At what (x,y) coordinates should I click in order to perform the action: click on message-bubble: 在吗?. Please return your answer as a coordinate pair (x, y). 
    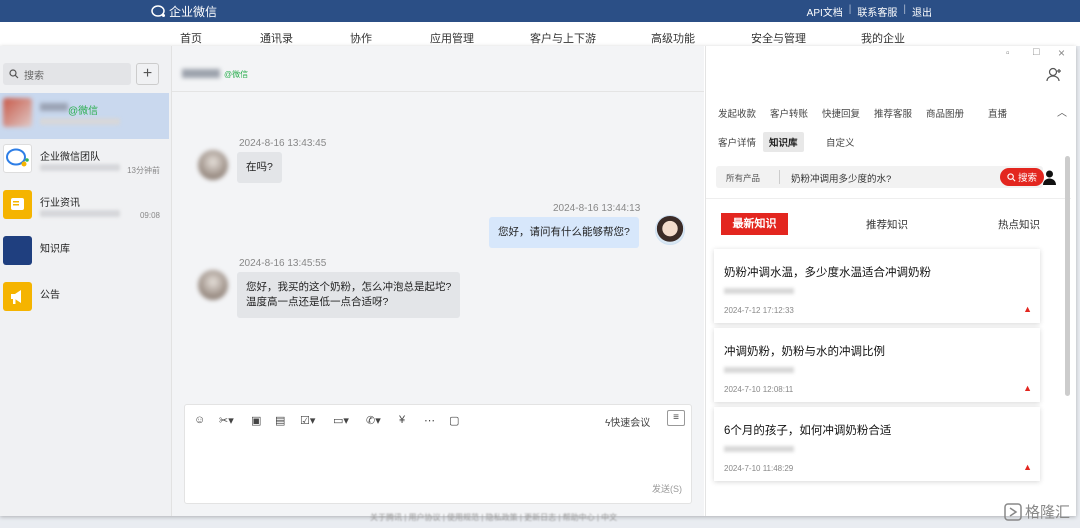
    Looking at the image, I should click on (259, 167).